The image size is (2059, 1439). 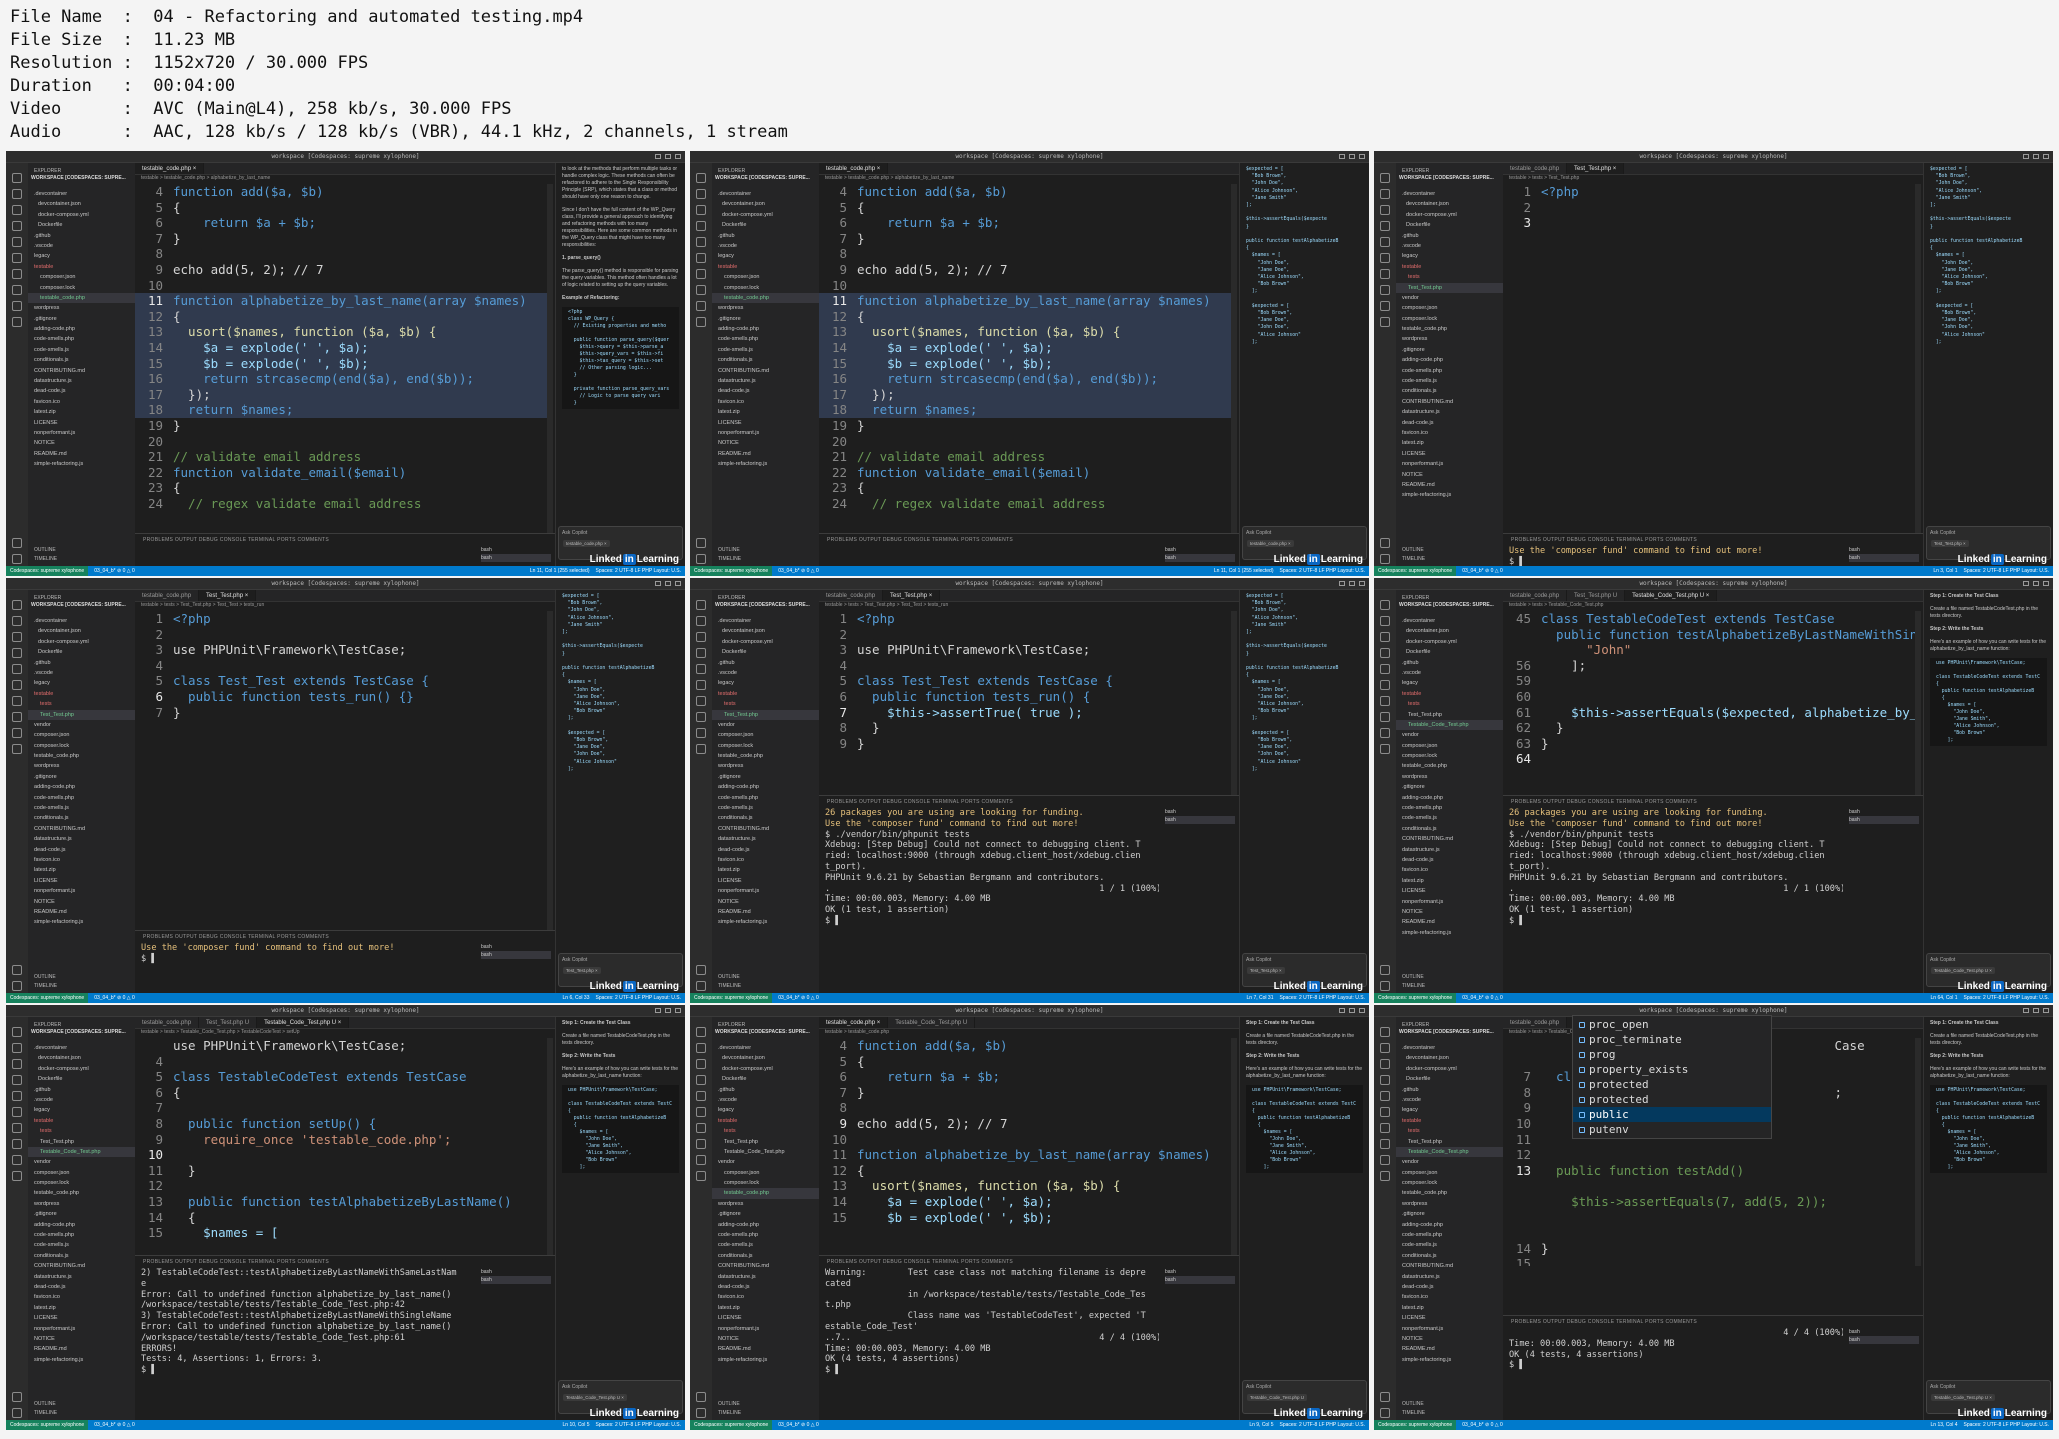 I want to click on autocomplete-item: protected, so click(x=1672, y=1099).